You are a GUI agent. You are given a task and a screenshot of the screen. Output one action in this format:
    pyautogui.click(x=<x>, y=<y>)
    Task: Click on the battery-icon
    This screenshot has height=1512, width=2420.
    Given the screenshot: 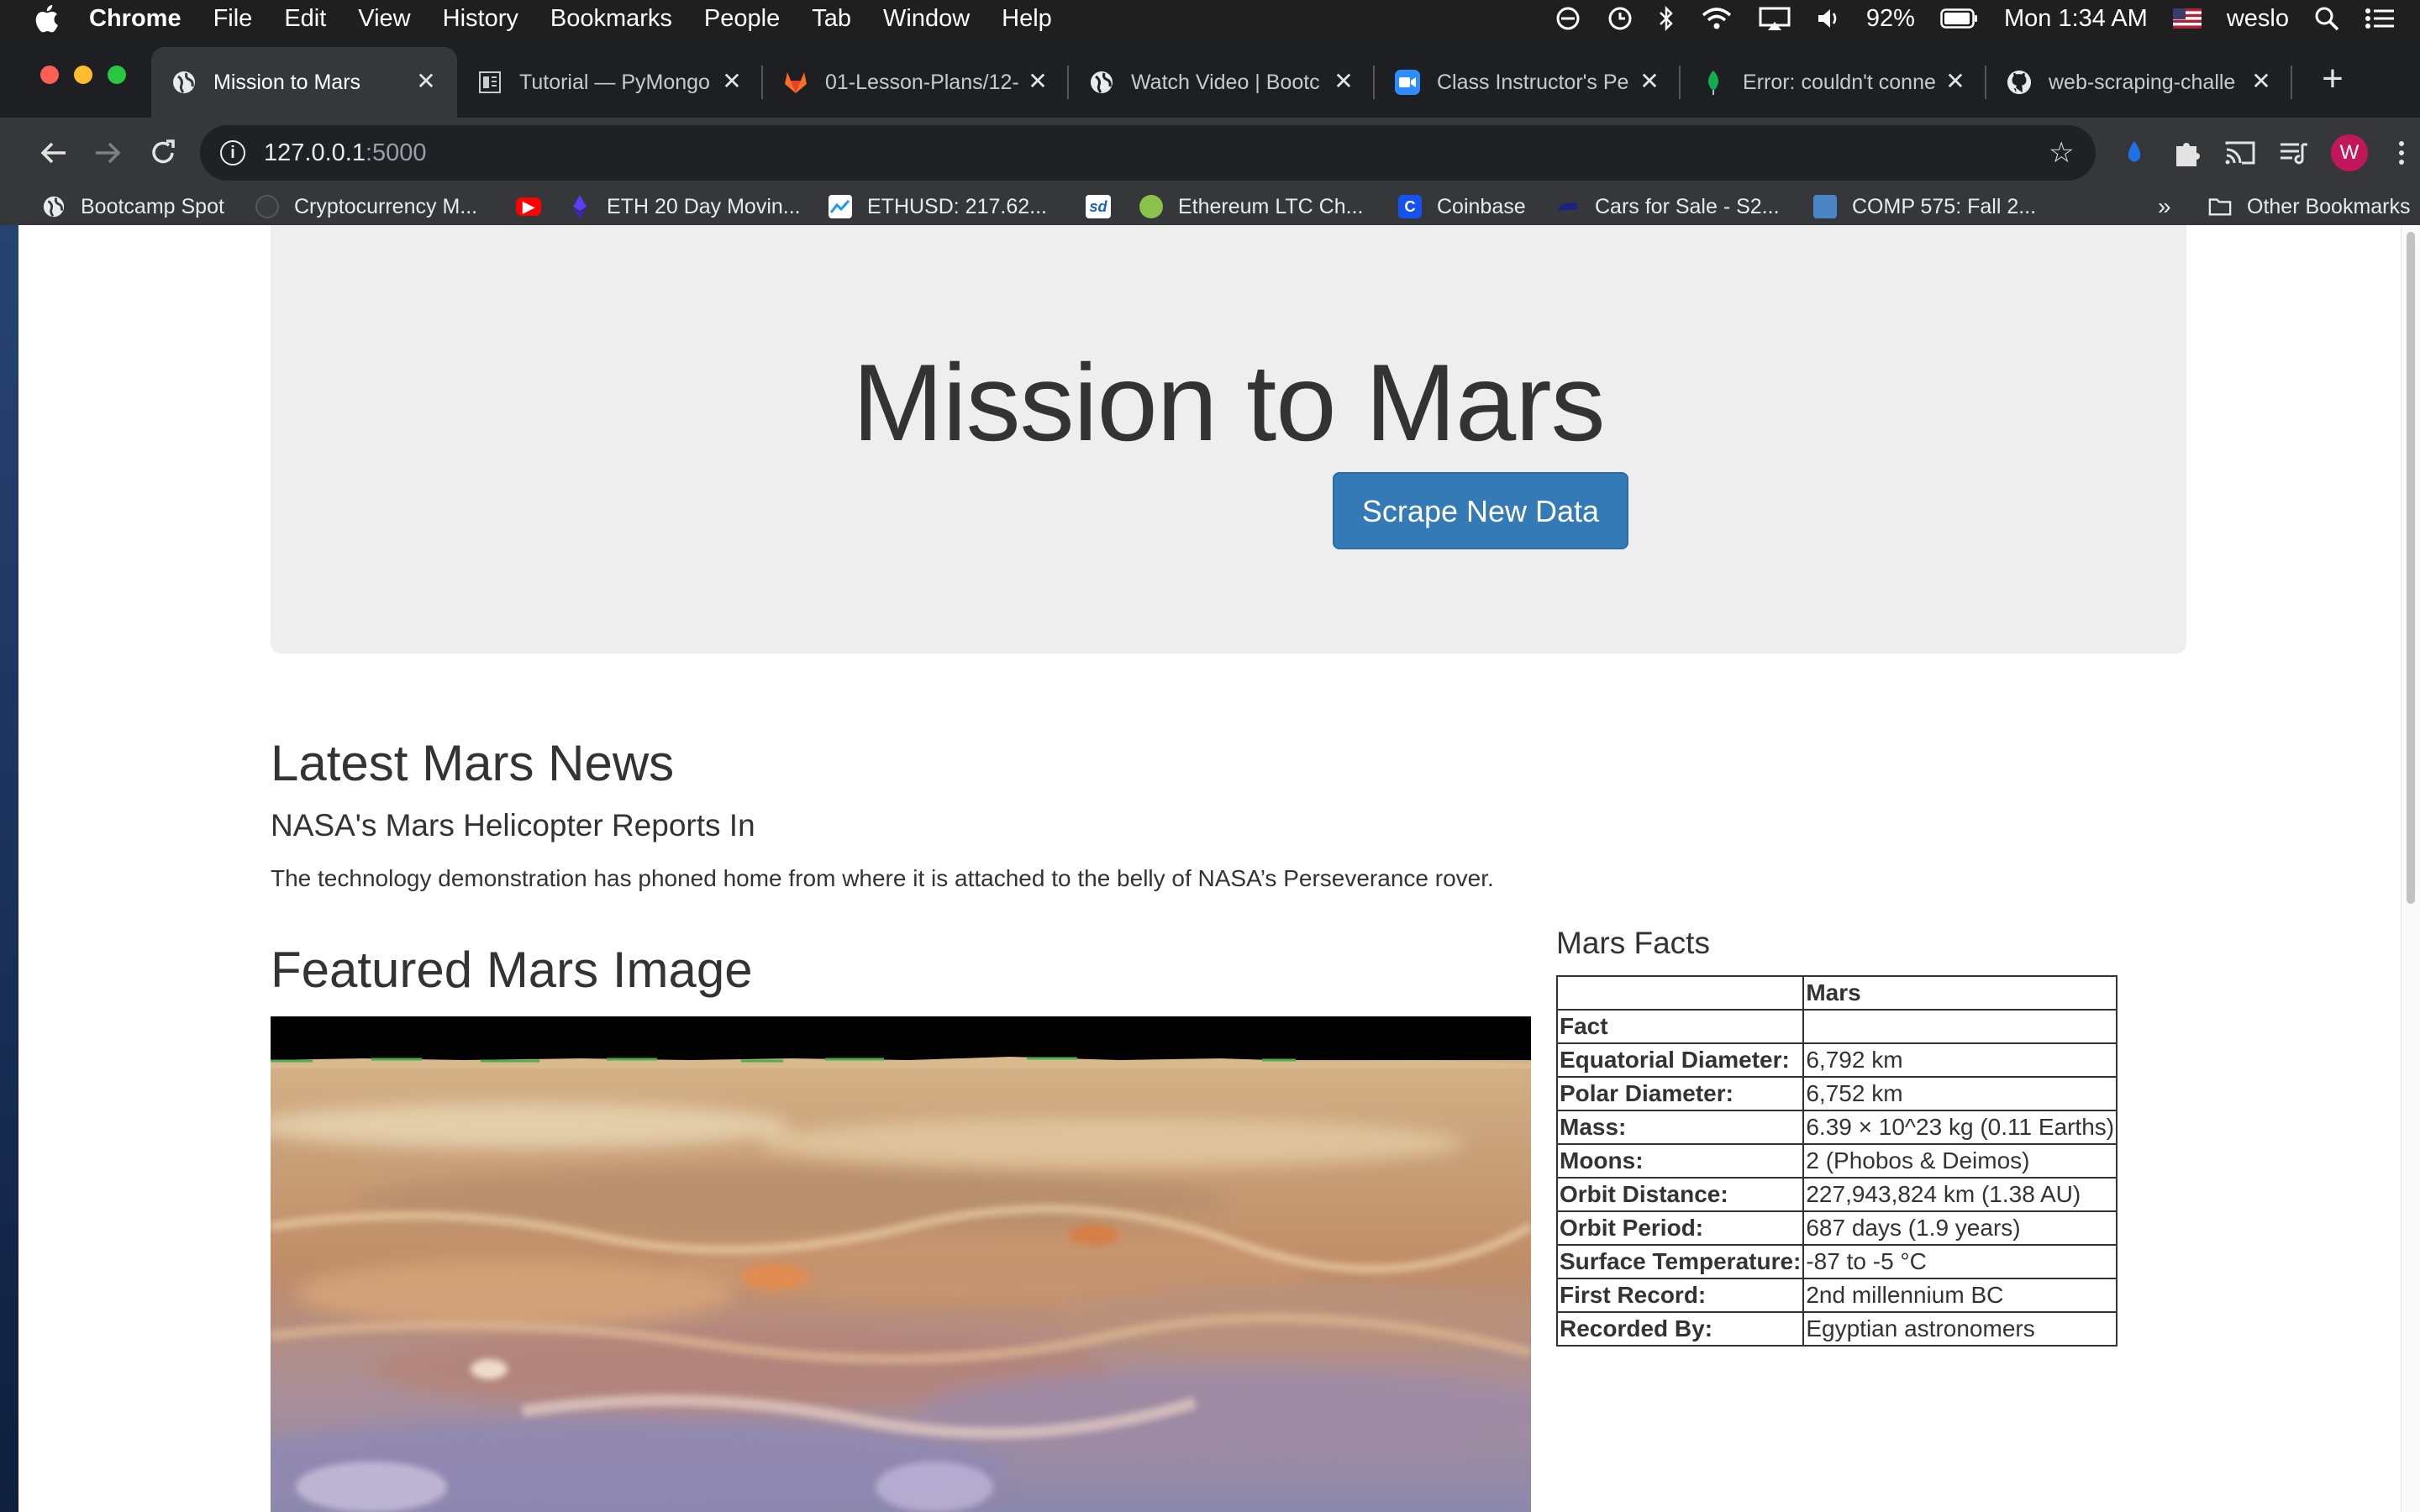 What is the action you would take?
    pyautogui.click(x=1960, y=18)
    